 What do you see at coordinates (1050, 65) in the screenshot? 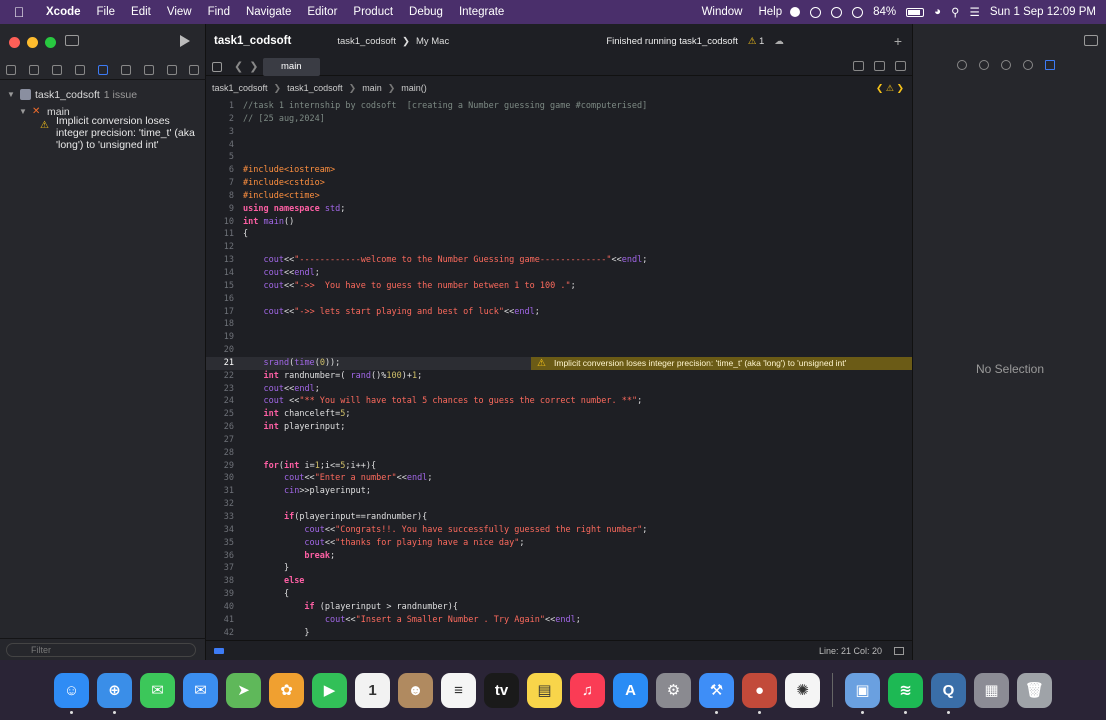
I see `attributes-inspector-icon` at bounding box center [1050, 65].